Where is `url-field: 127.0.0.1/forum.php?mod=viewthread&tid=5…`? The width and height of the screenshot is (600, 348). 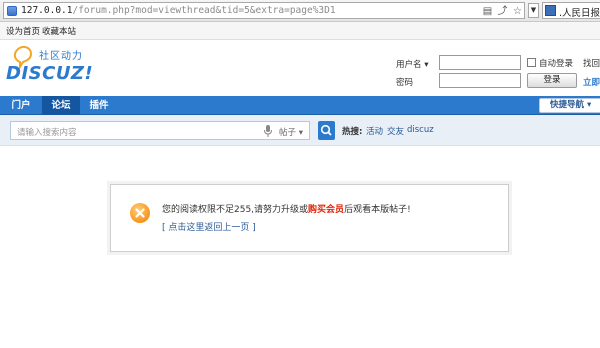 url-field: 127.0.0.1/forum.php?mod=viewthread&tid=5… is located at coordinates (270, 10).